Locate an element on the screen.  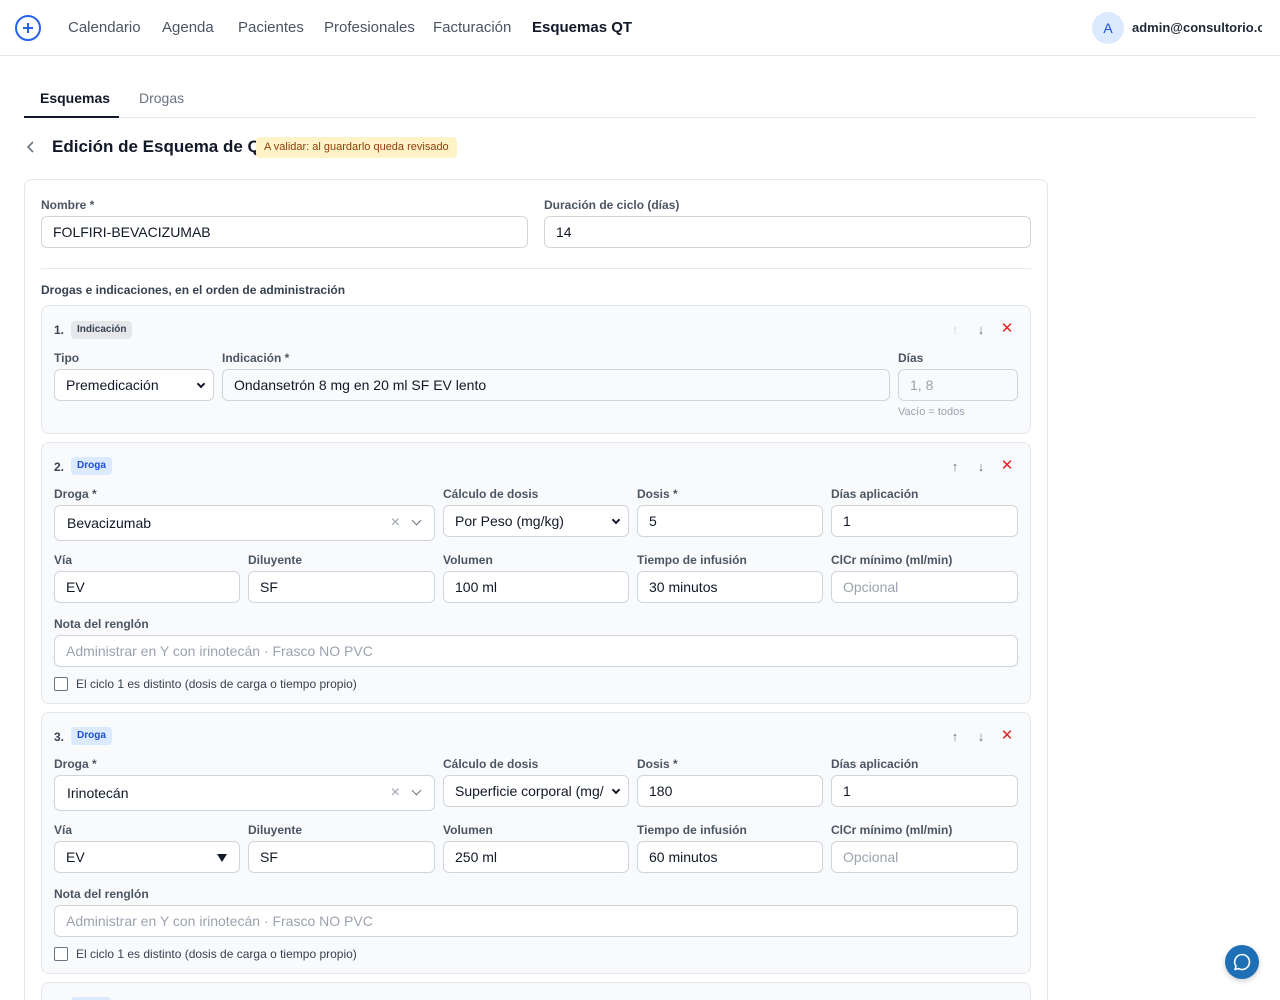
nav-item-calendario: Calendario is located at coordinates (104, 27).